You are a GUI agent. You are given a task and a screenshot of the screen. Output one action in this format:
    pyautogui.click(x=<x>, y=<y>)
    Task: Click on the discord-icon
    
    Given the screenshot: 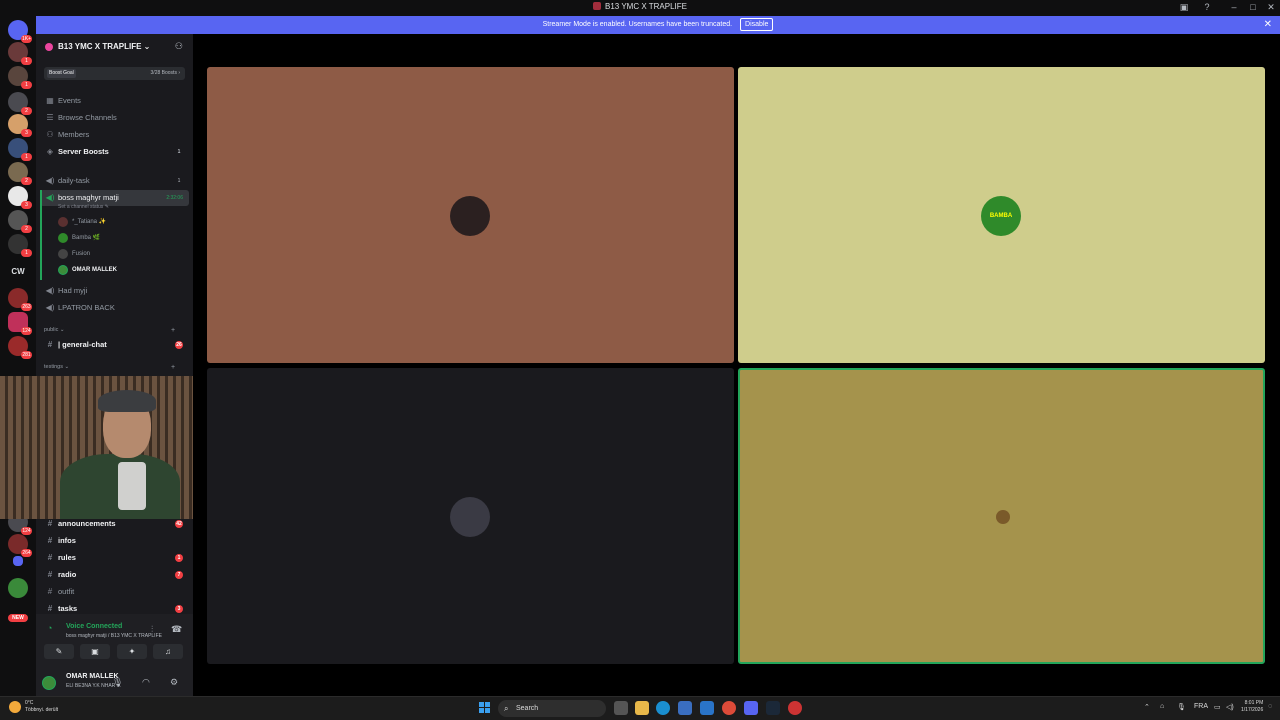 What is the action you would take?
    pyautogui.click(x=751, y=708)
    